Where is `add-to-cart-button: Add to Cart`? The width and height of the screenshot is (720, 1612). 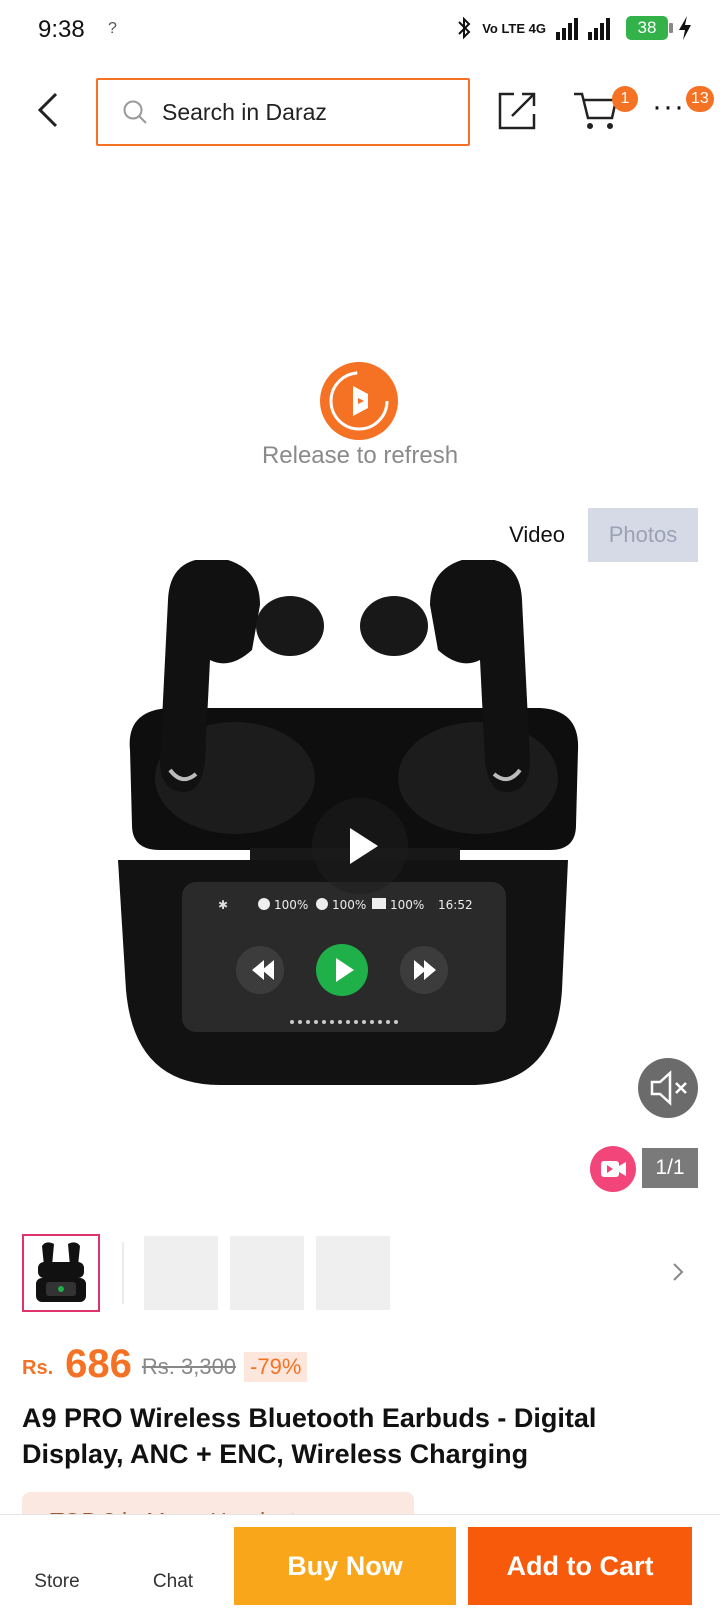 add-to-cart-button: Add to Cart is located at coordinates (580, 1566).